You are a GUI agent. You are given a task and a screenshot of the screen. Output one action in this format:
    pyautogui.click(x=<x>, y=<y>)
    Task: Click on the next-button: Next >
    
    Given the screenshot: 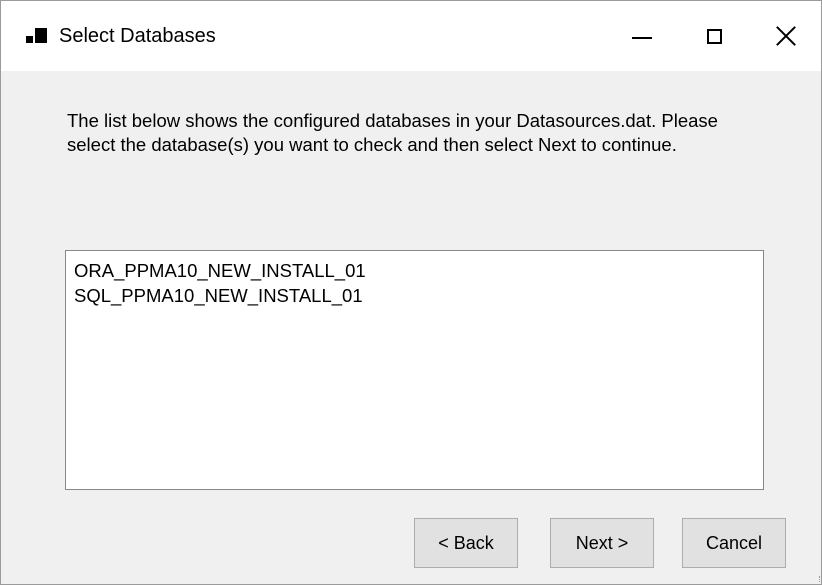 What is the action you would take?
    pyautogui.click(x=602, y=543)
    